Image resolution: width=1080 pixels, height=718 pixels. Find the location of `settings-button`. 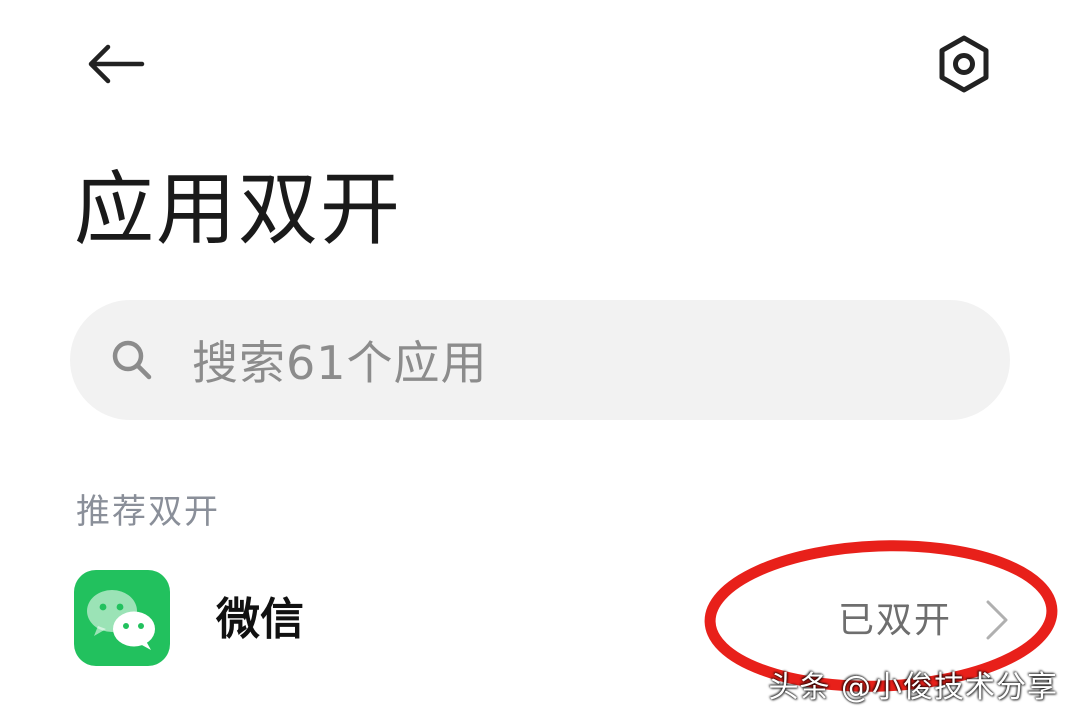

settings-button is located at coordinates (964, 64).